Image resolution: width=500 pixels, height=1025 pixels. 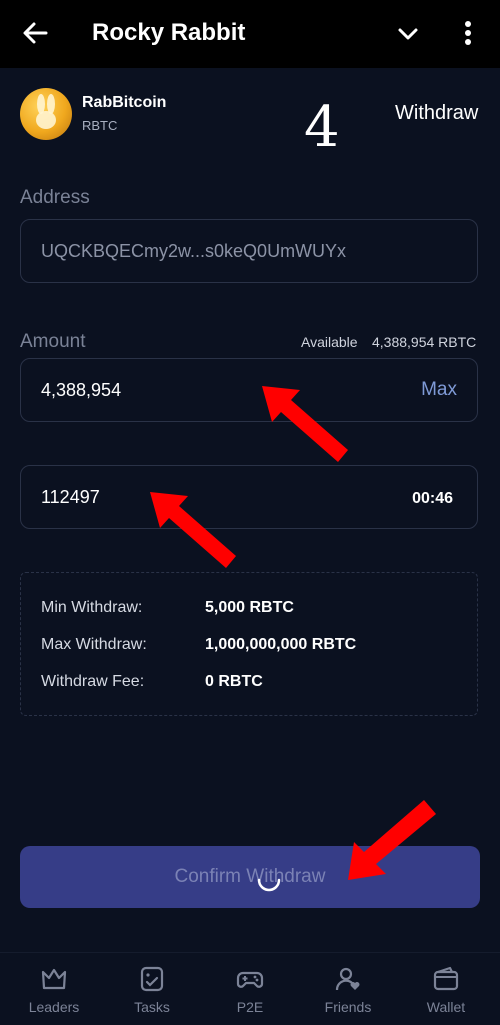 What do you see at coordinates (55, 197) in the screenshot?
I see `address-label: Address` at bounding box center [55, 197].